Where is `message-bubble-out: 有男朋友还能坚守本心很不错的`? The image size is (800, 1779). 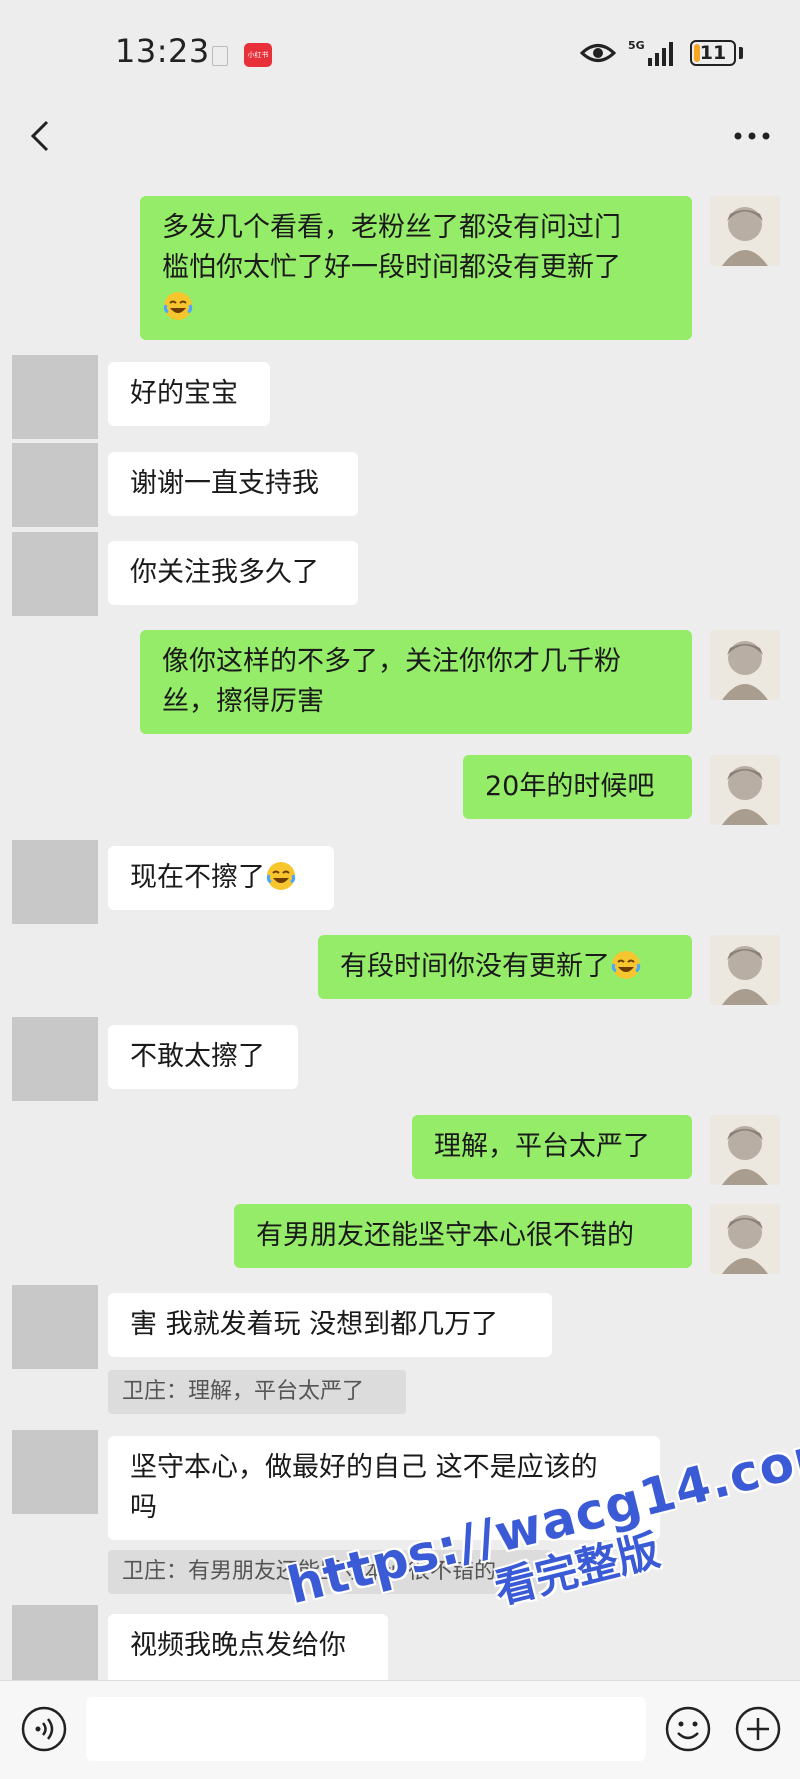
message-bubble-out: 有男朋友还能坚守本心很不错的 is located at coordinates (463, 1236).